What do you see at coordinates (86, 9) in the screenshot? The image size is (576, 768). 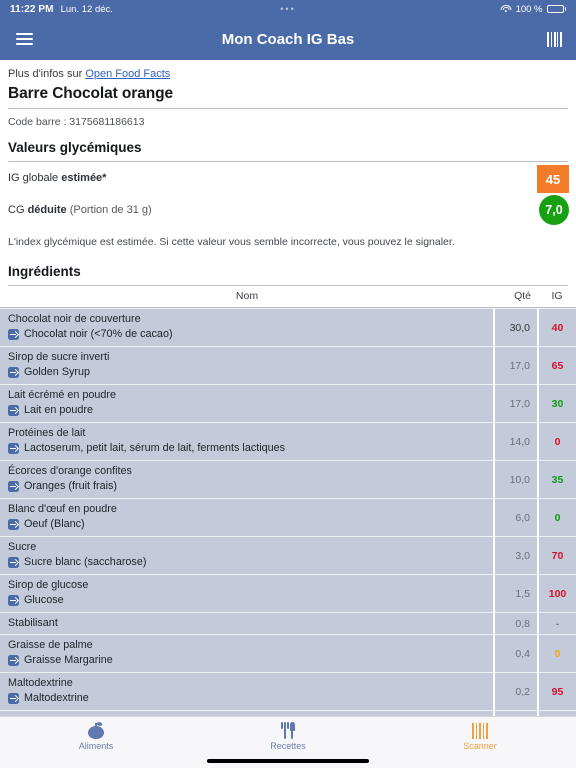 I see `status-date: Lun. 12 déc.` at bounding box center [86, 9].